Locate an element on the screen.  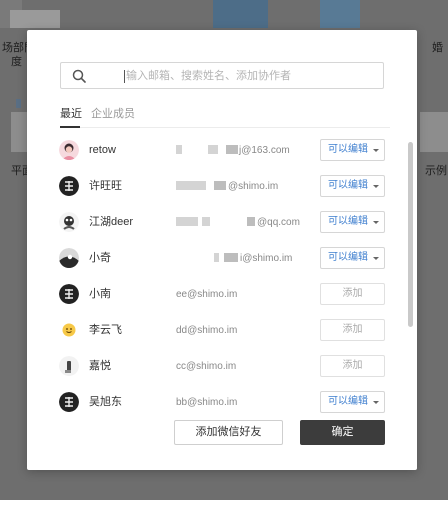
tab-recent: 最近 is located at coordinates (71, 114).